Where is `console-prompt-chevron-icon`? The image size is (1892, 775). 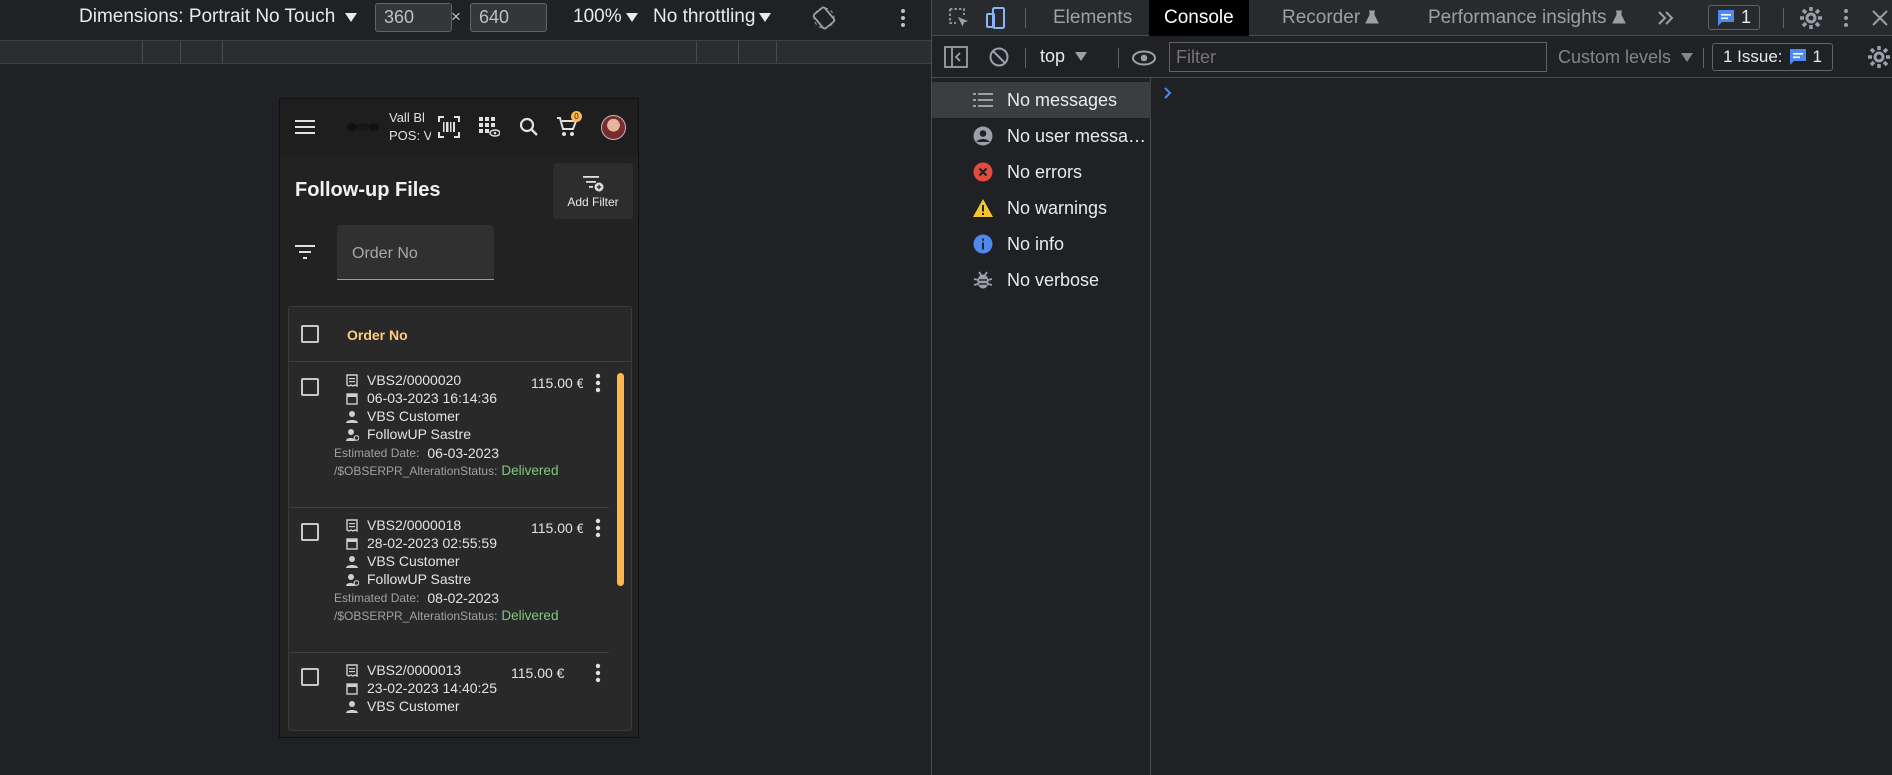
console-prompt-chevron-icon is located at coordinates (1168, 93).